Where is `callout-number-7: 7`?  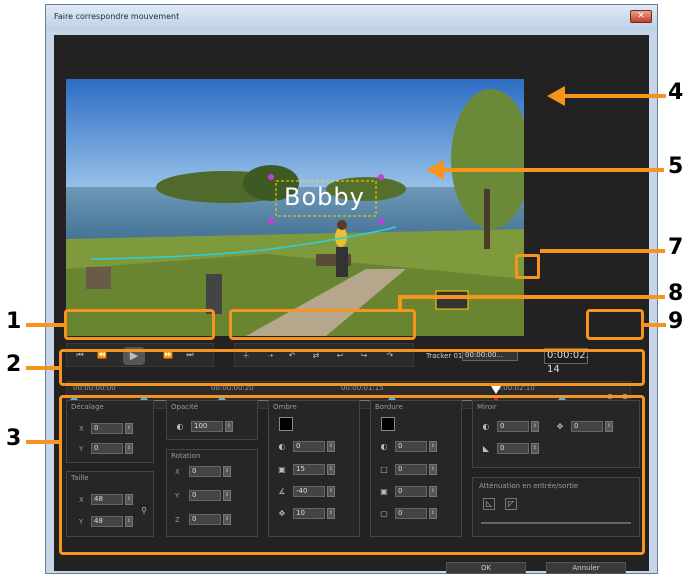 callout-number-7: 7 is located at coordinates (676, 247).